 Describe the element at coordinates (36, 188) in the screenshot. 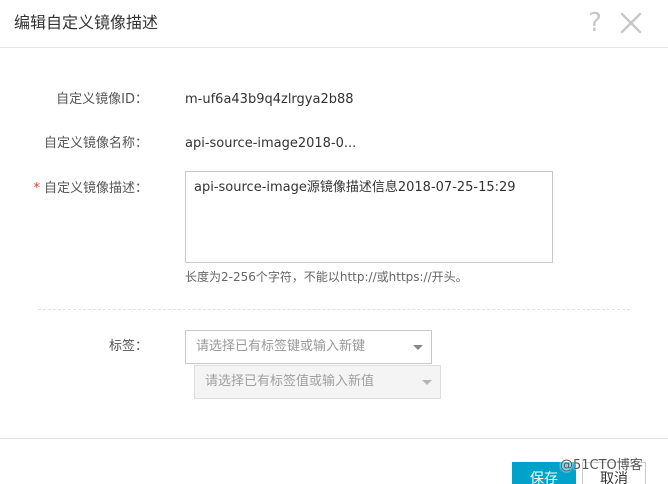

I see `required-mark: *` at that location.